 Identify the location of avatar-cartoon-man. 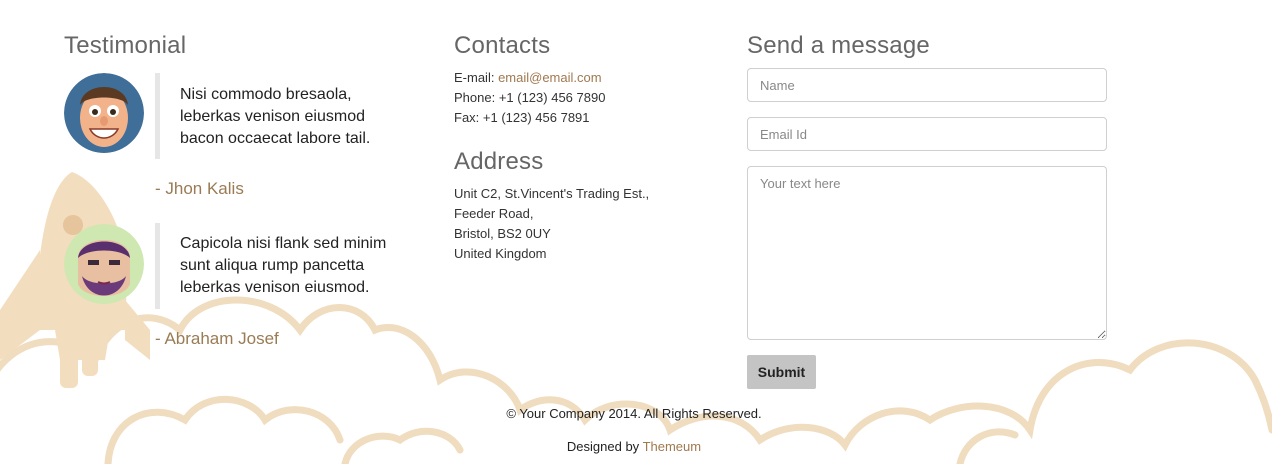
(104, 113).